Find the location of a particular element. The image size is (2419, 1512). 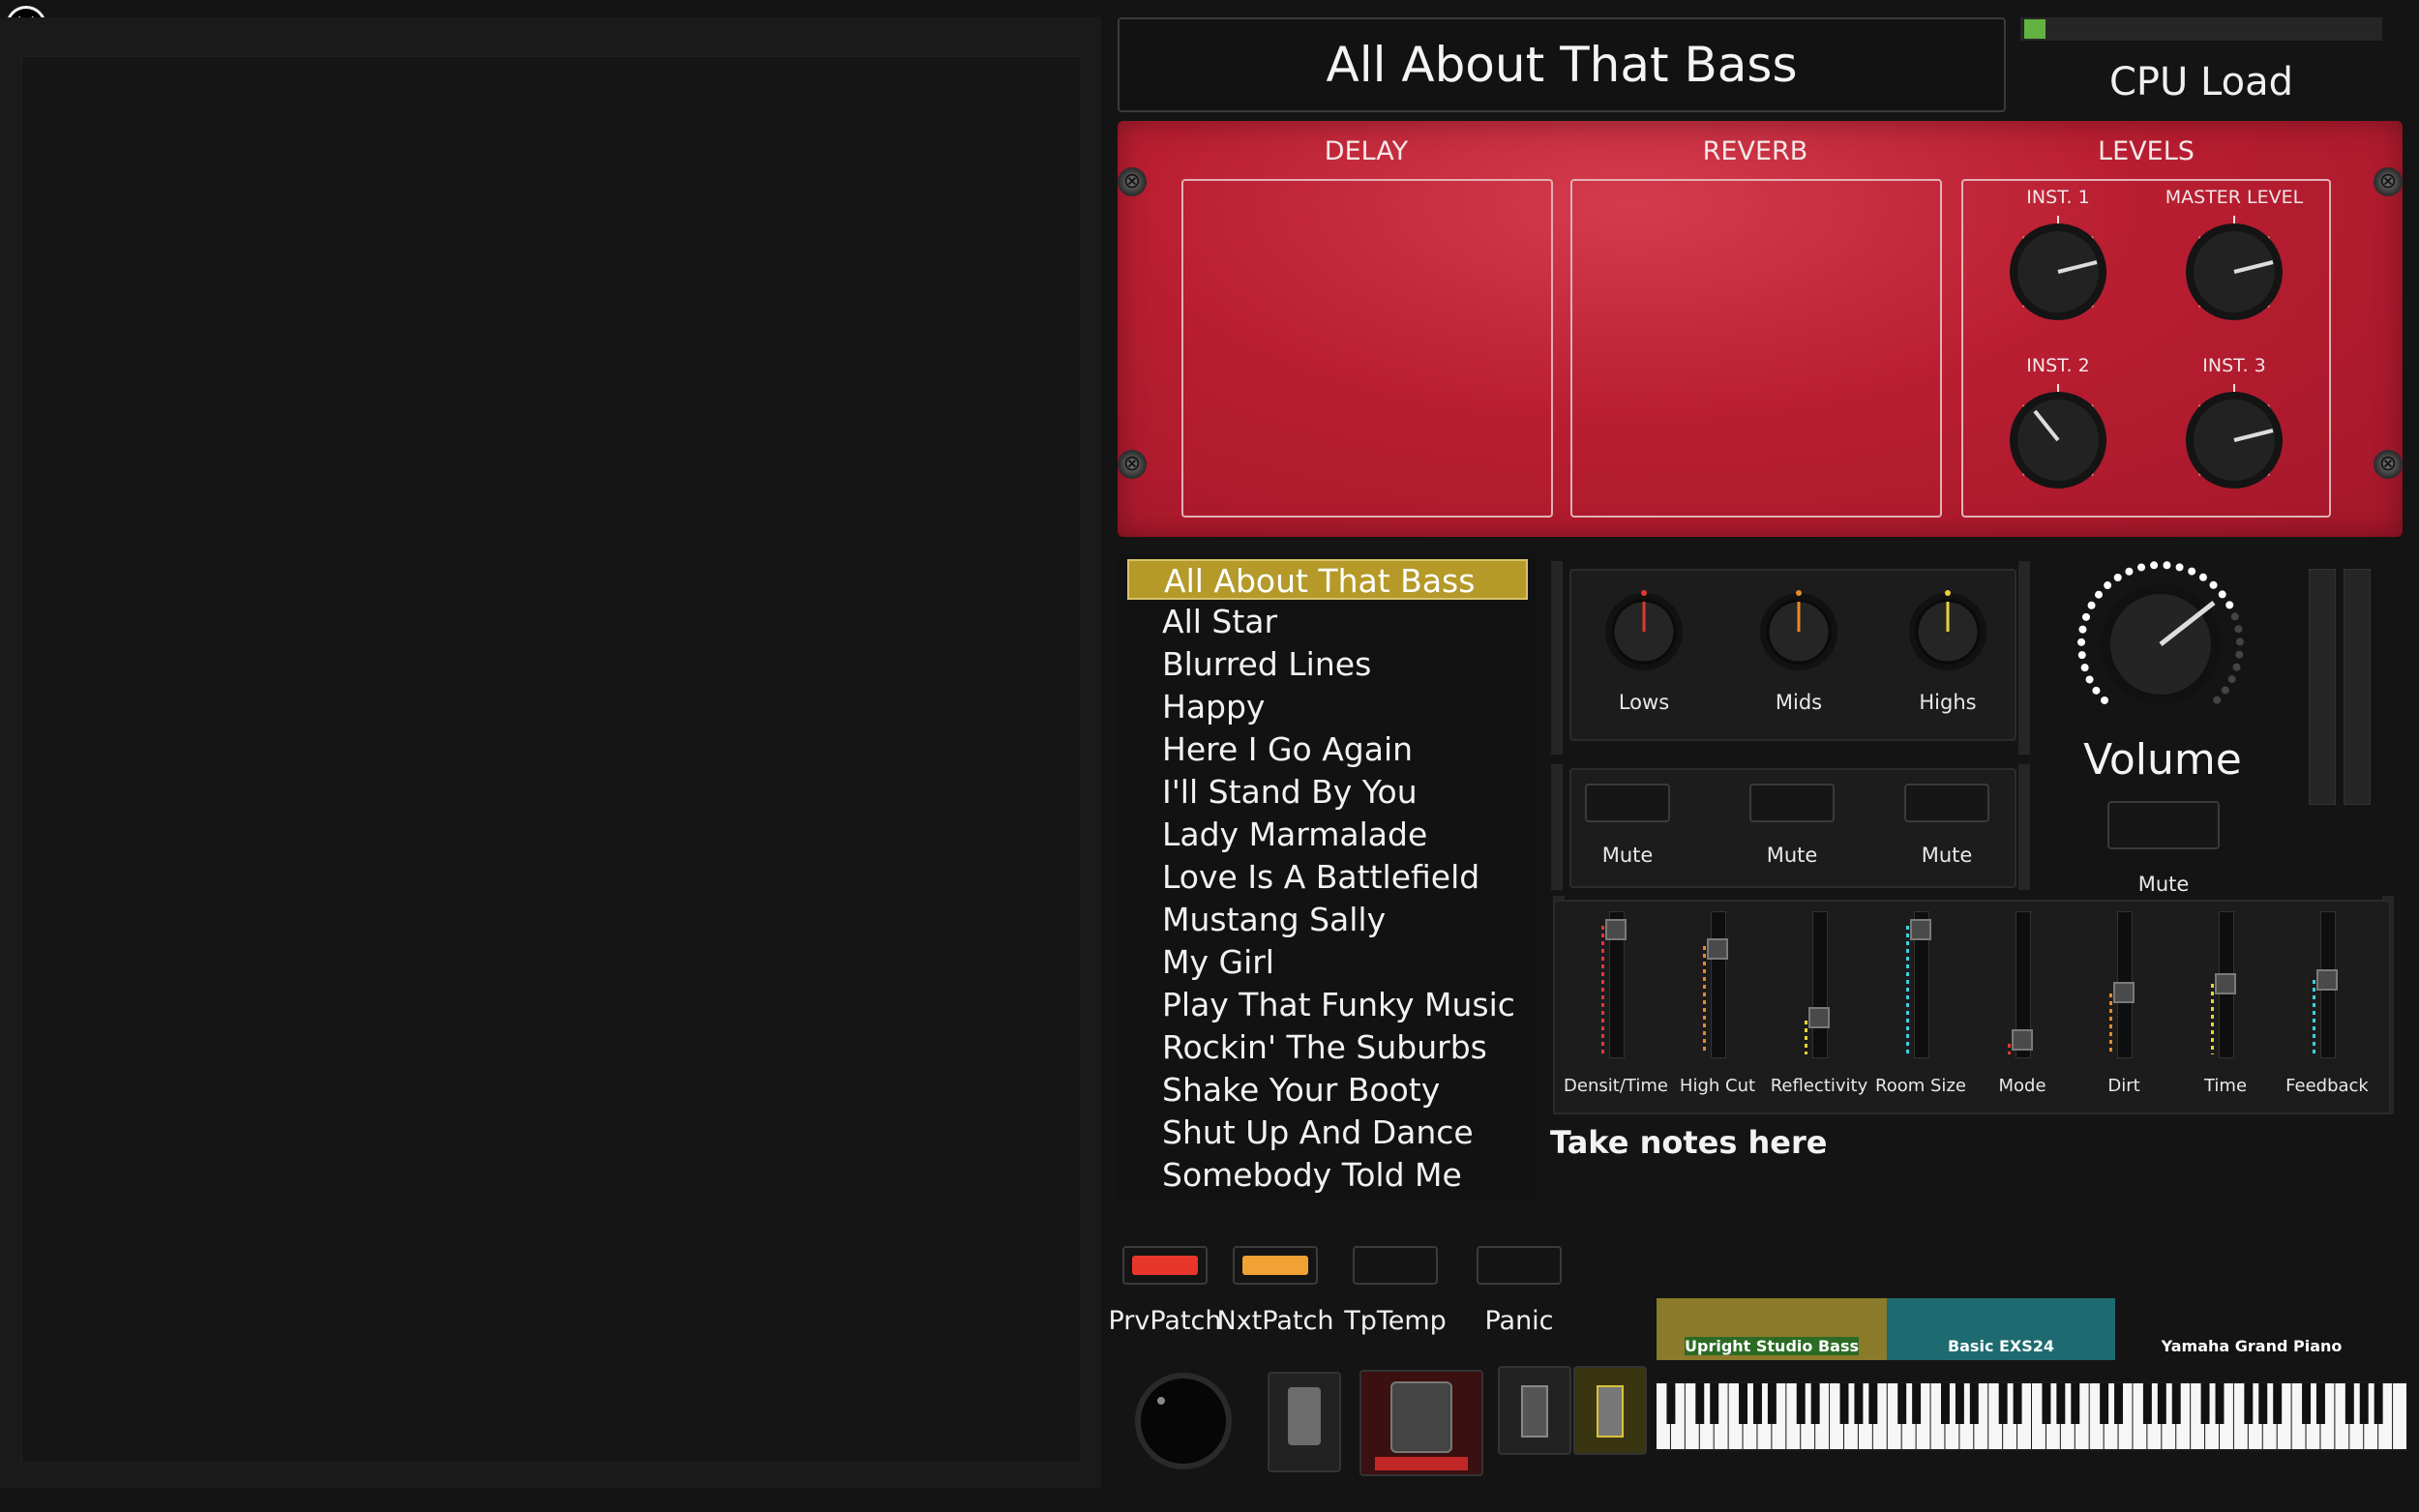

sustain-pedal-icon is located at coordinates (1304, 1422).